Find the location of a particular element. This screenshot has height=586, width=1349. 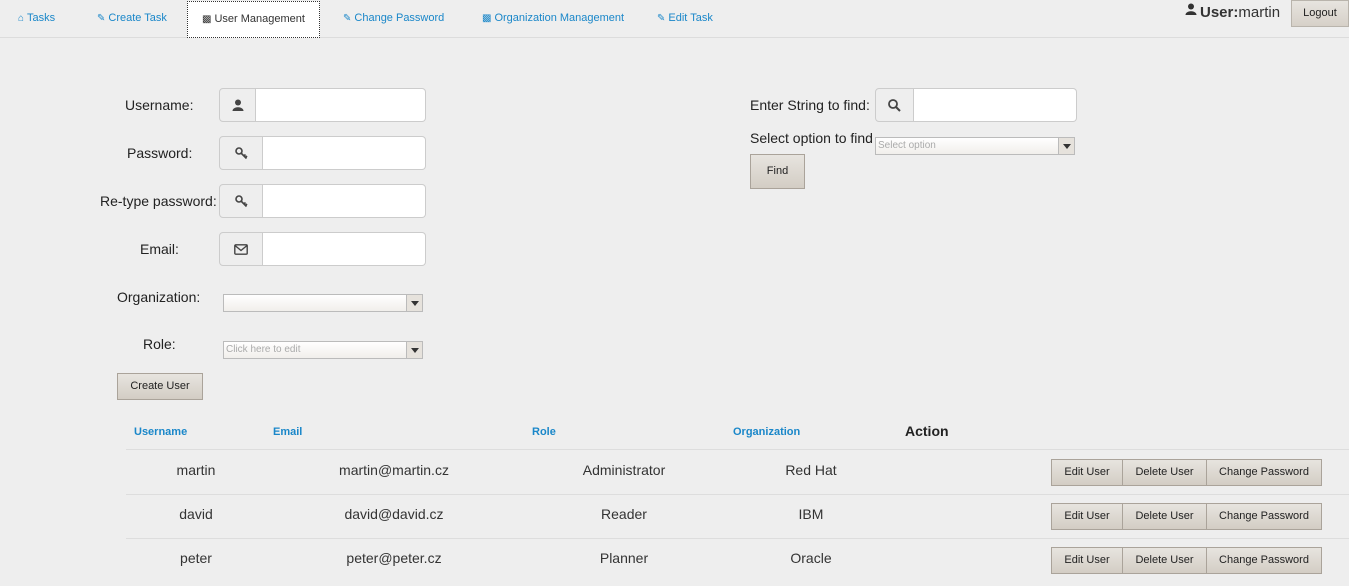

cell-organization: Red Hat is located at coordinates (811, 470).